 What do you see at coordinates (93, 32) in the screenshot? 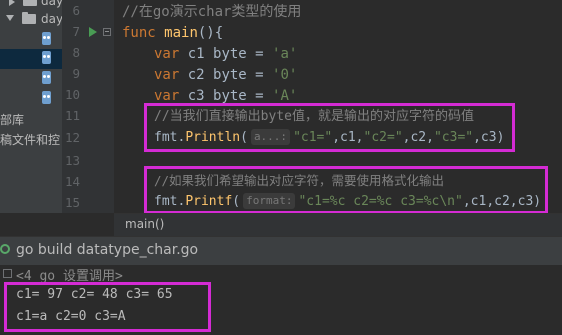
I see `run-gutter-icon` at bounding box center [93, 32].